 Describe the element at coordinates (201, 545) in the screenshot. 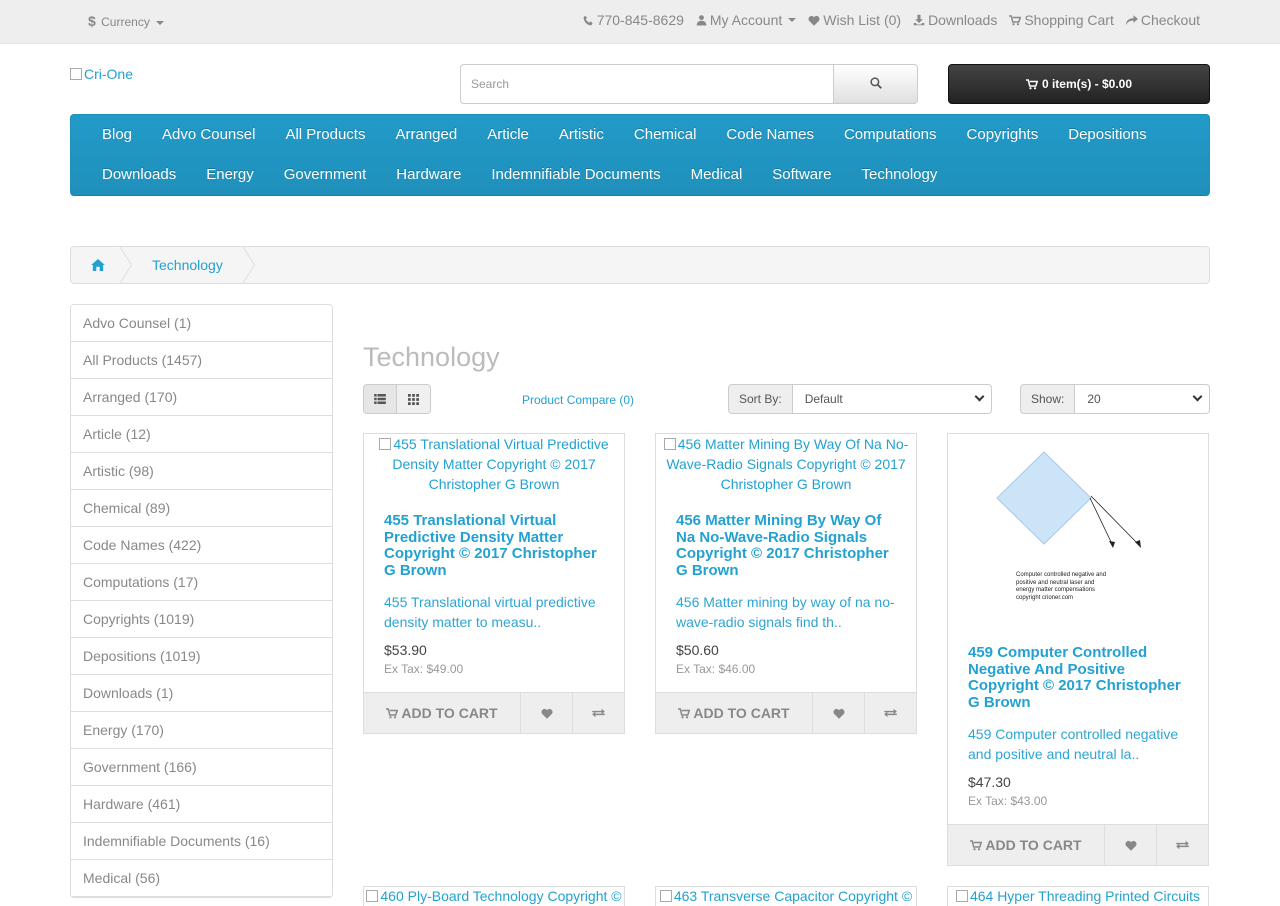

I see `sidebar-category-item: Code Names (422)` at that location.